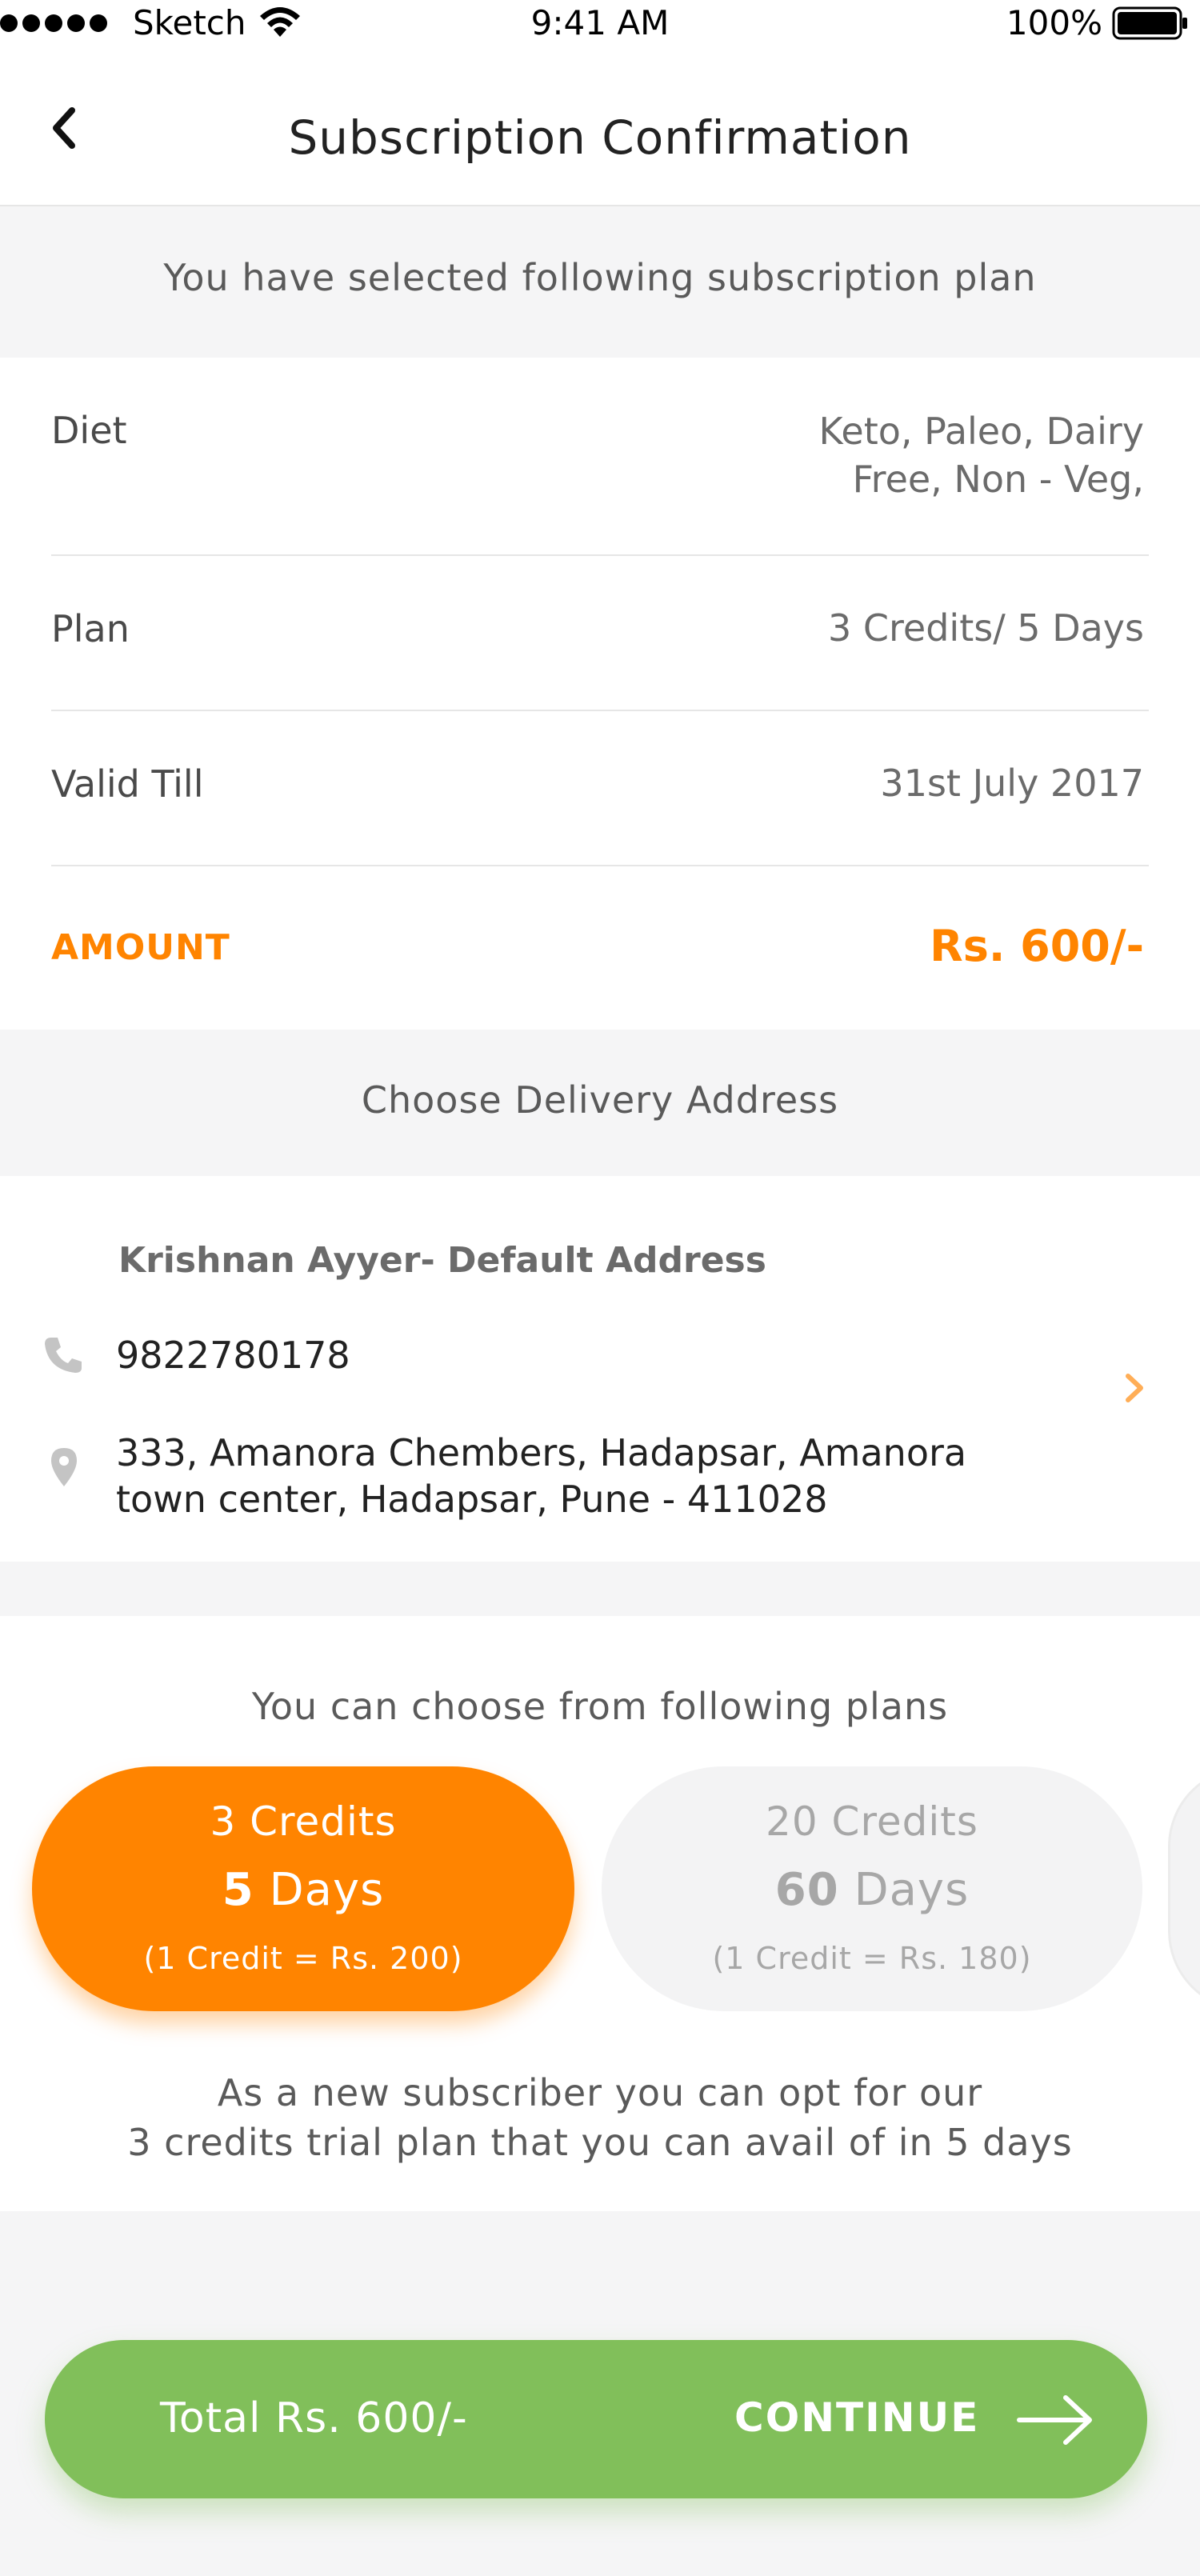 Image resolution: width=1200 pixels, height=2576 pixels. I want to click on plans-title: You can choose from following plans, so click(600, 1706).